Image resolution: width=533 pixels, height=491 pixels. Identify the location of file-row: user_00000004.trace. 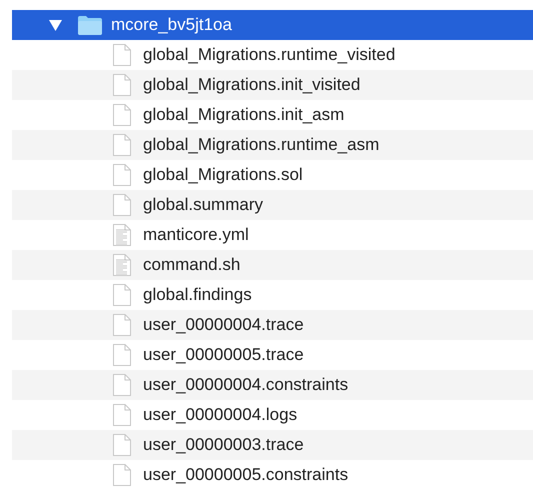
(272, 325).